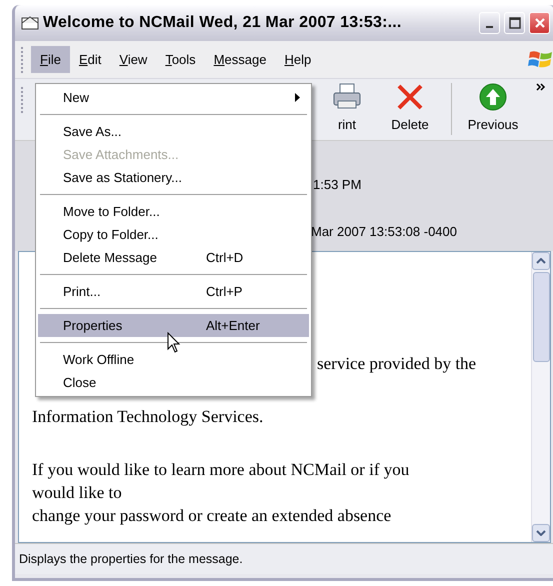 The height and width of the screenshot is (586, 553). I want to click on header-field: Mar 2007 13:53:08 -0400, so click(384, 232).